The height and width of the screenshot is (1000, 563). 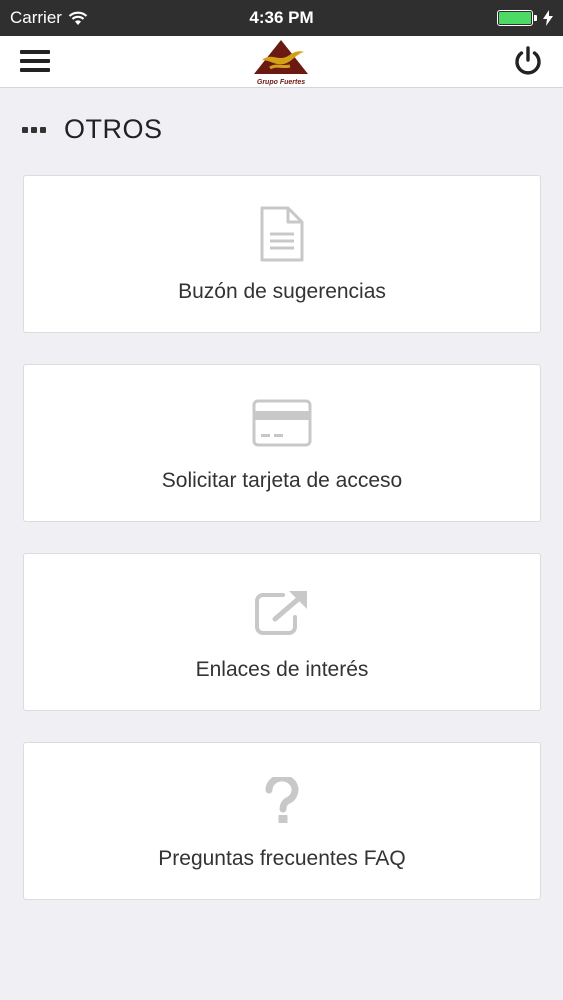 I want to click on grupo-fuertes-logo: Grupo Fuertes, so click(x=281, y=62).